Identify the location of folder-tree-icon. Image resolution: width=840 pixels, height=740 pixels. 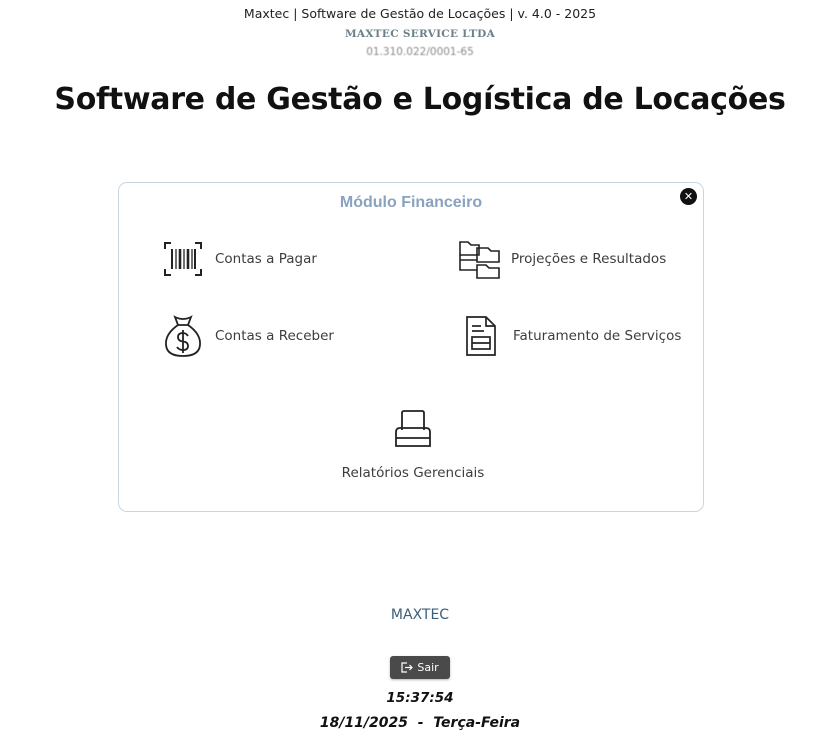
(479, 259).